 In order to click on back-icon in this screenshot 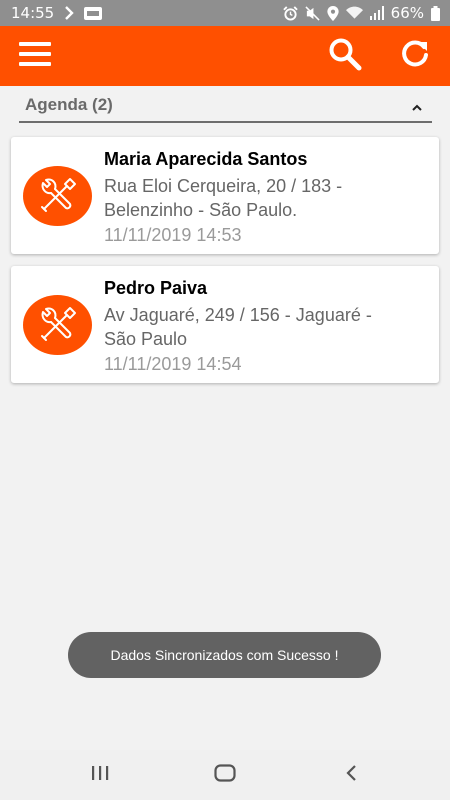, I will do `click(351, 775)`.